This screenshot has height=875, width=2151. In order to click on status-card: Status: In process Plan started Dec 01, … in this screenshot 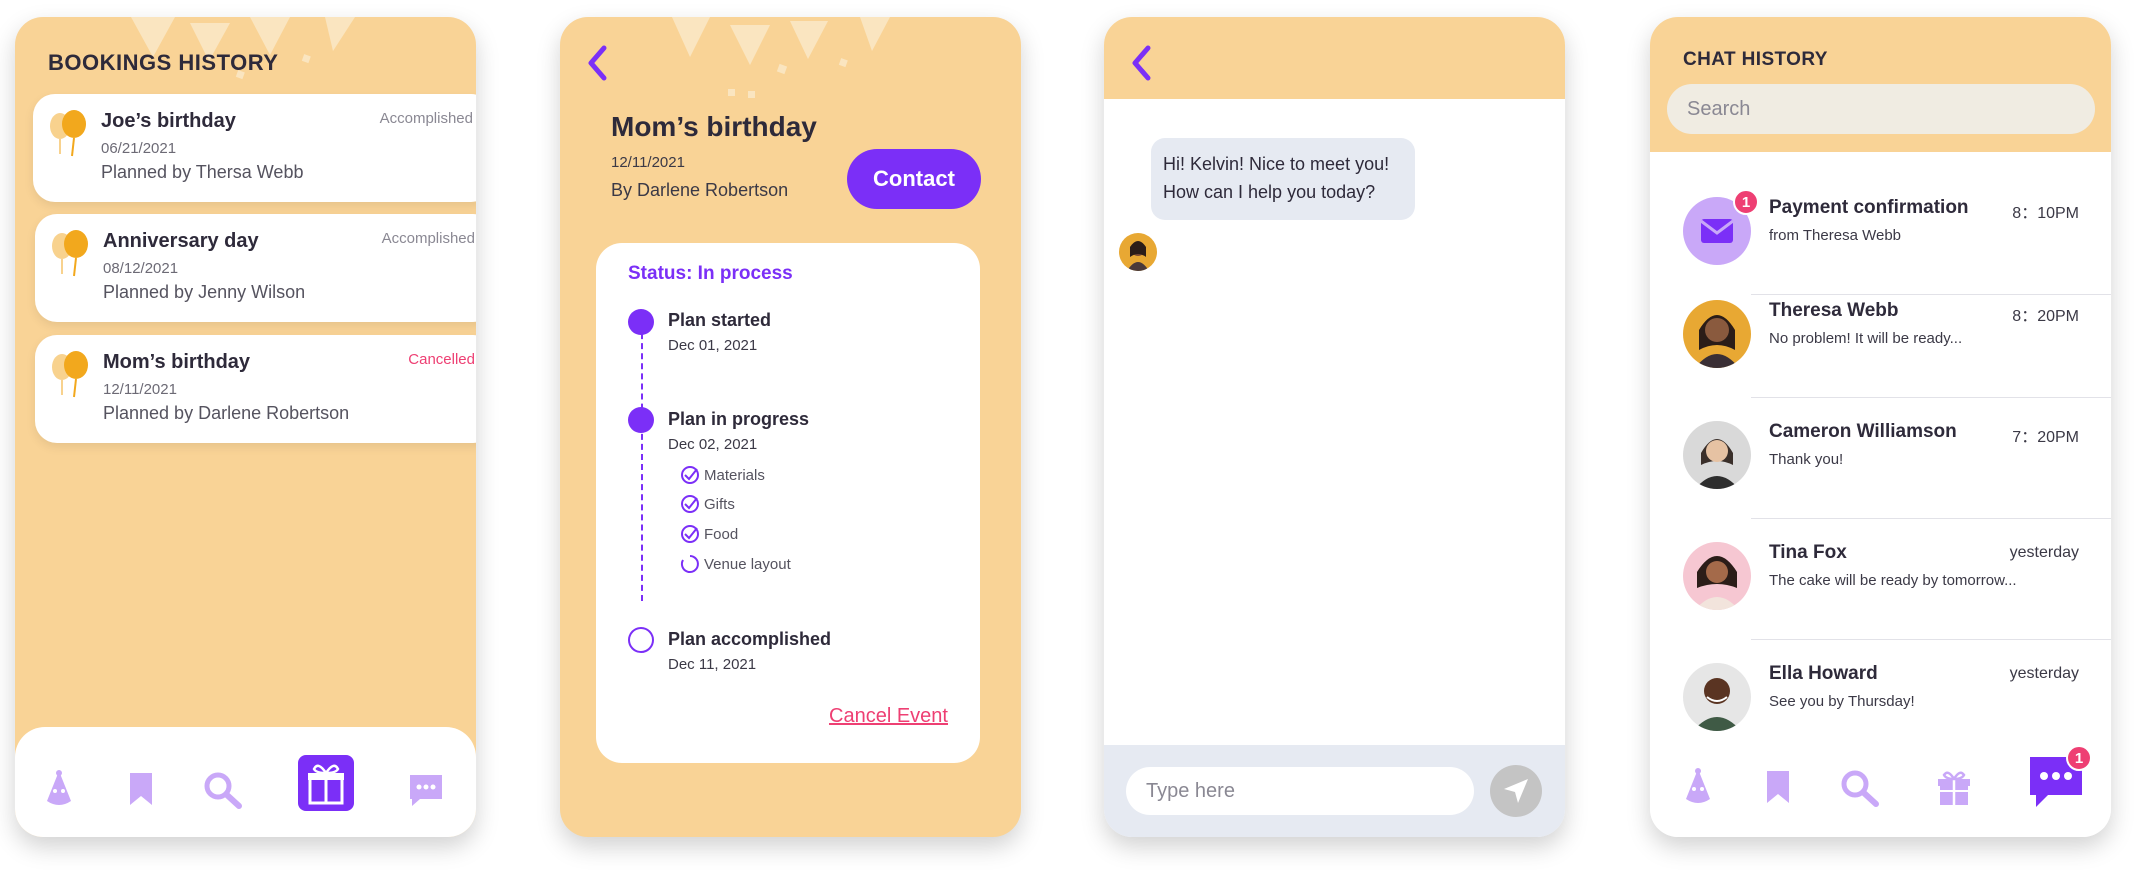, I will do `click(788, 503)`.